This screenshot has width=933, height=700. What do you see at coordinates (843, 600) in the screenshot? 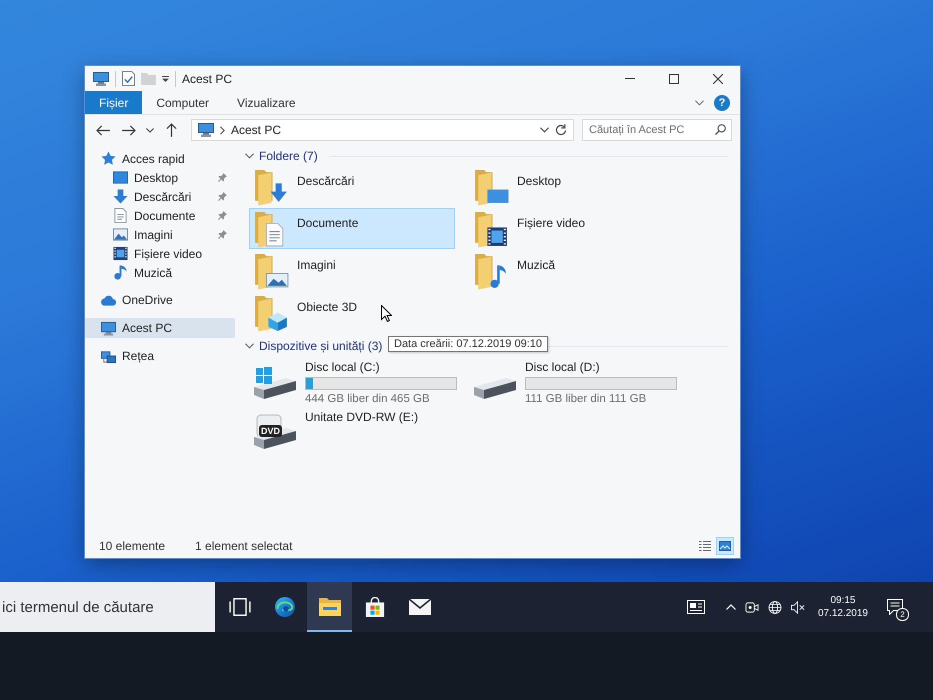
I see `clock-time: 09:15` at bounding box center [843, 600].